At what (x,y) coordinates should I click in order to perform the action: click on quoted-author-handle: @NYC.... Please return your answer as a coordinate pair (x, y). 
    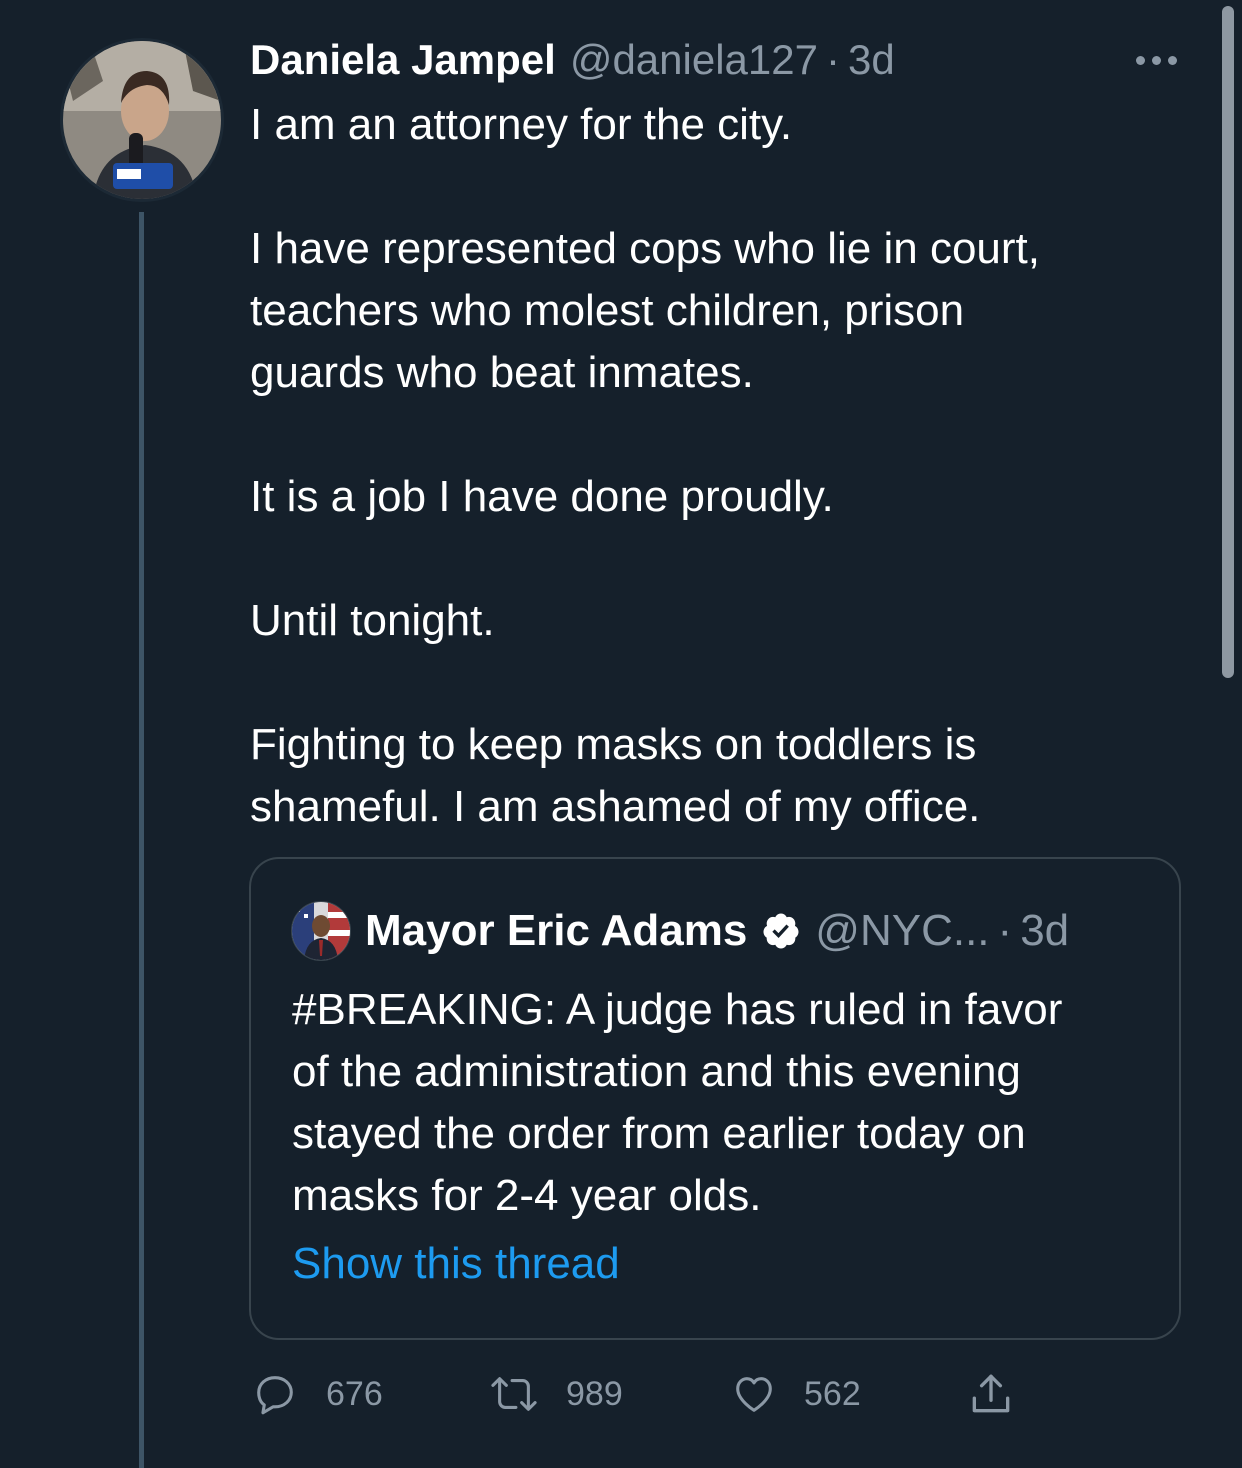
    Looking at the image, I should click on (902, 931).